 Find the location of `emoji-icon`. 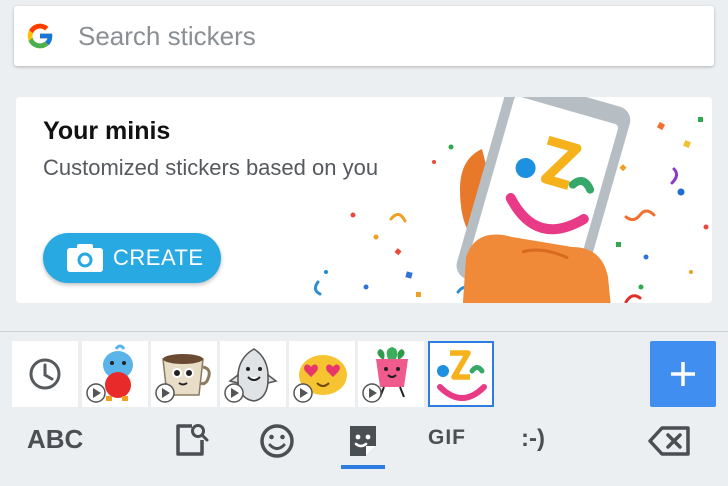

emoji-icon is located at coordinates (277, 441).